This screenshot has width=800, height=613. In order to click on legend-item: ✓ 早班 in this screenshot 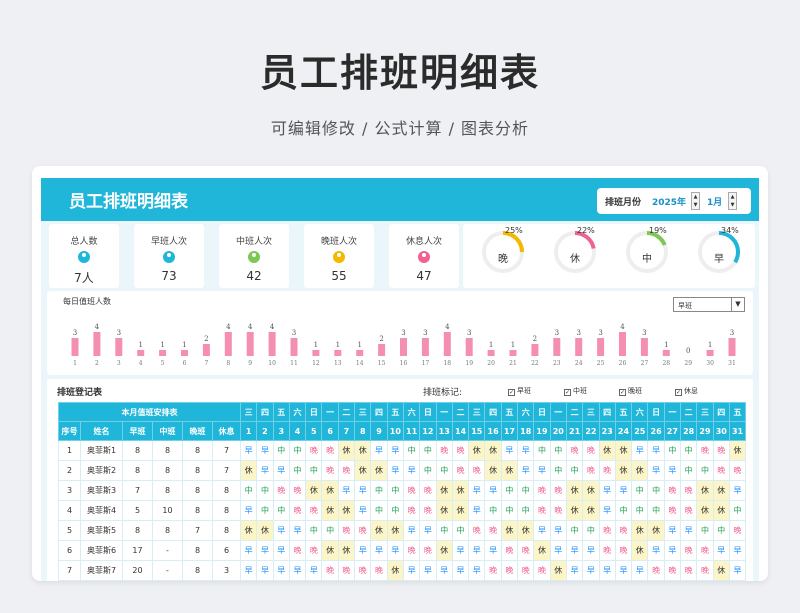, I will do `click(519, 391)`.